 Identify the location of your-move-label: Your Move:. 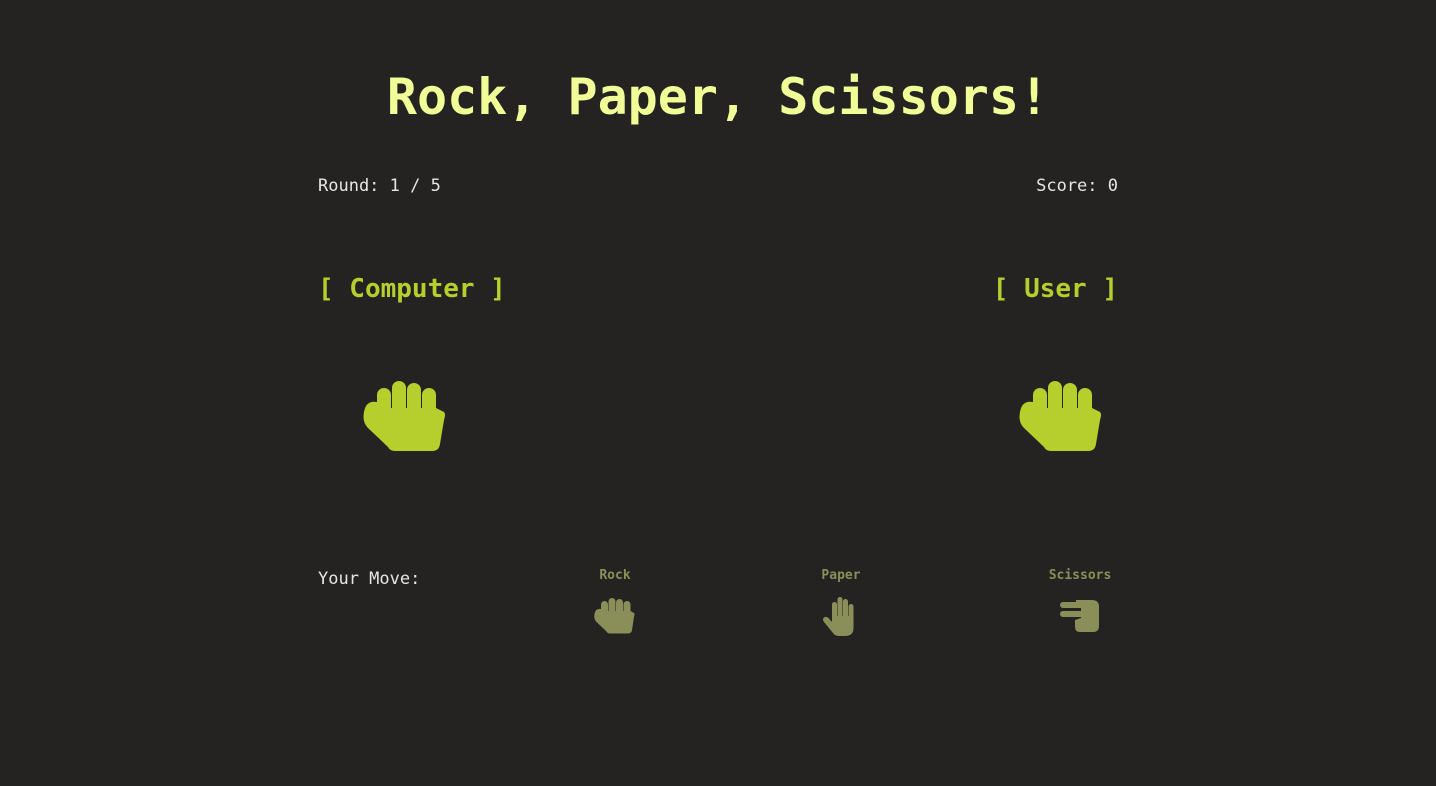
(369, 579).